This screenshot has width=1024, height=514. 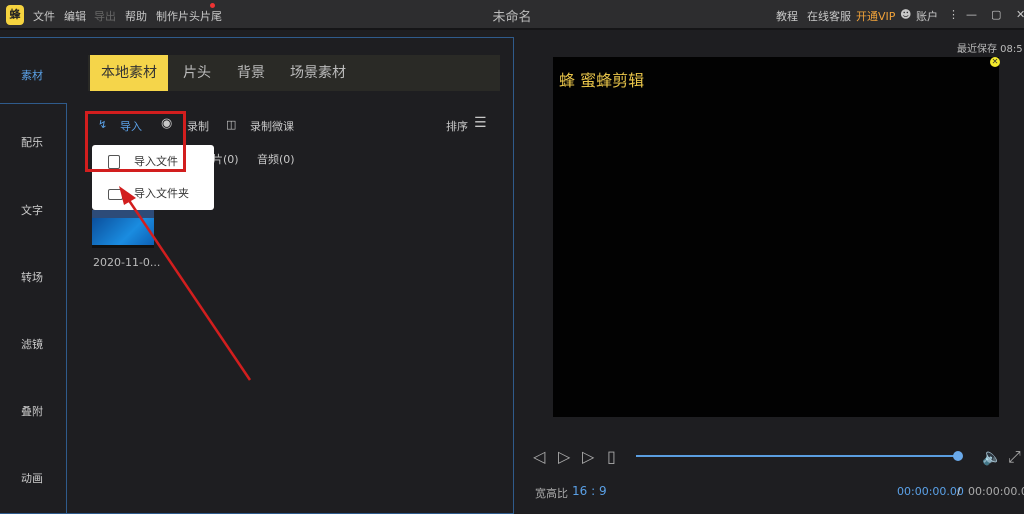 I want to click on more-icon: ⋮, so click(x=953, y=14).